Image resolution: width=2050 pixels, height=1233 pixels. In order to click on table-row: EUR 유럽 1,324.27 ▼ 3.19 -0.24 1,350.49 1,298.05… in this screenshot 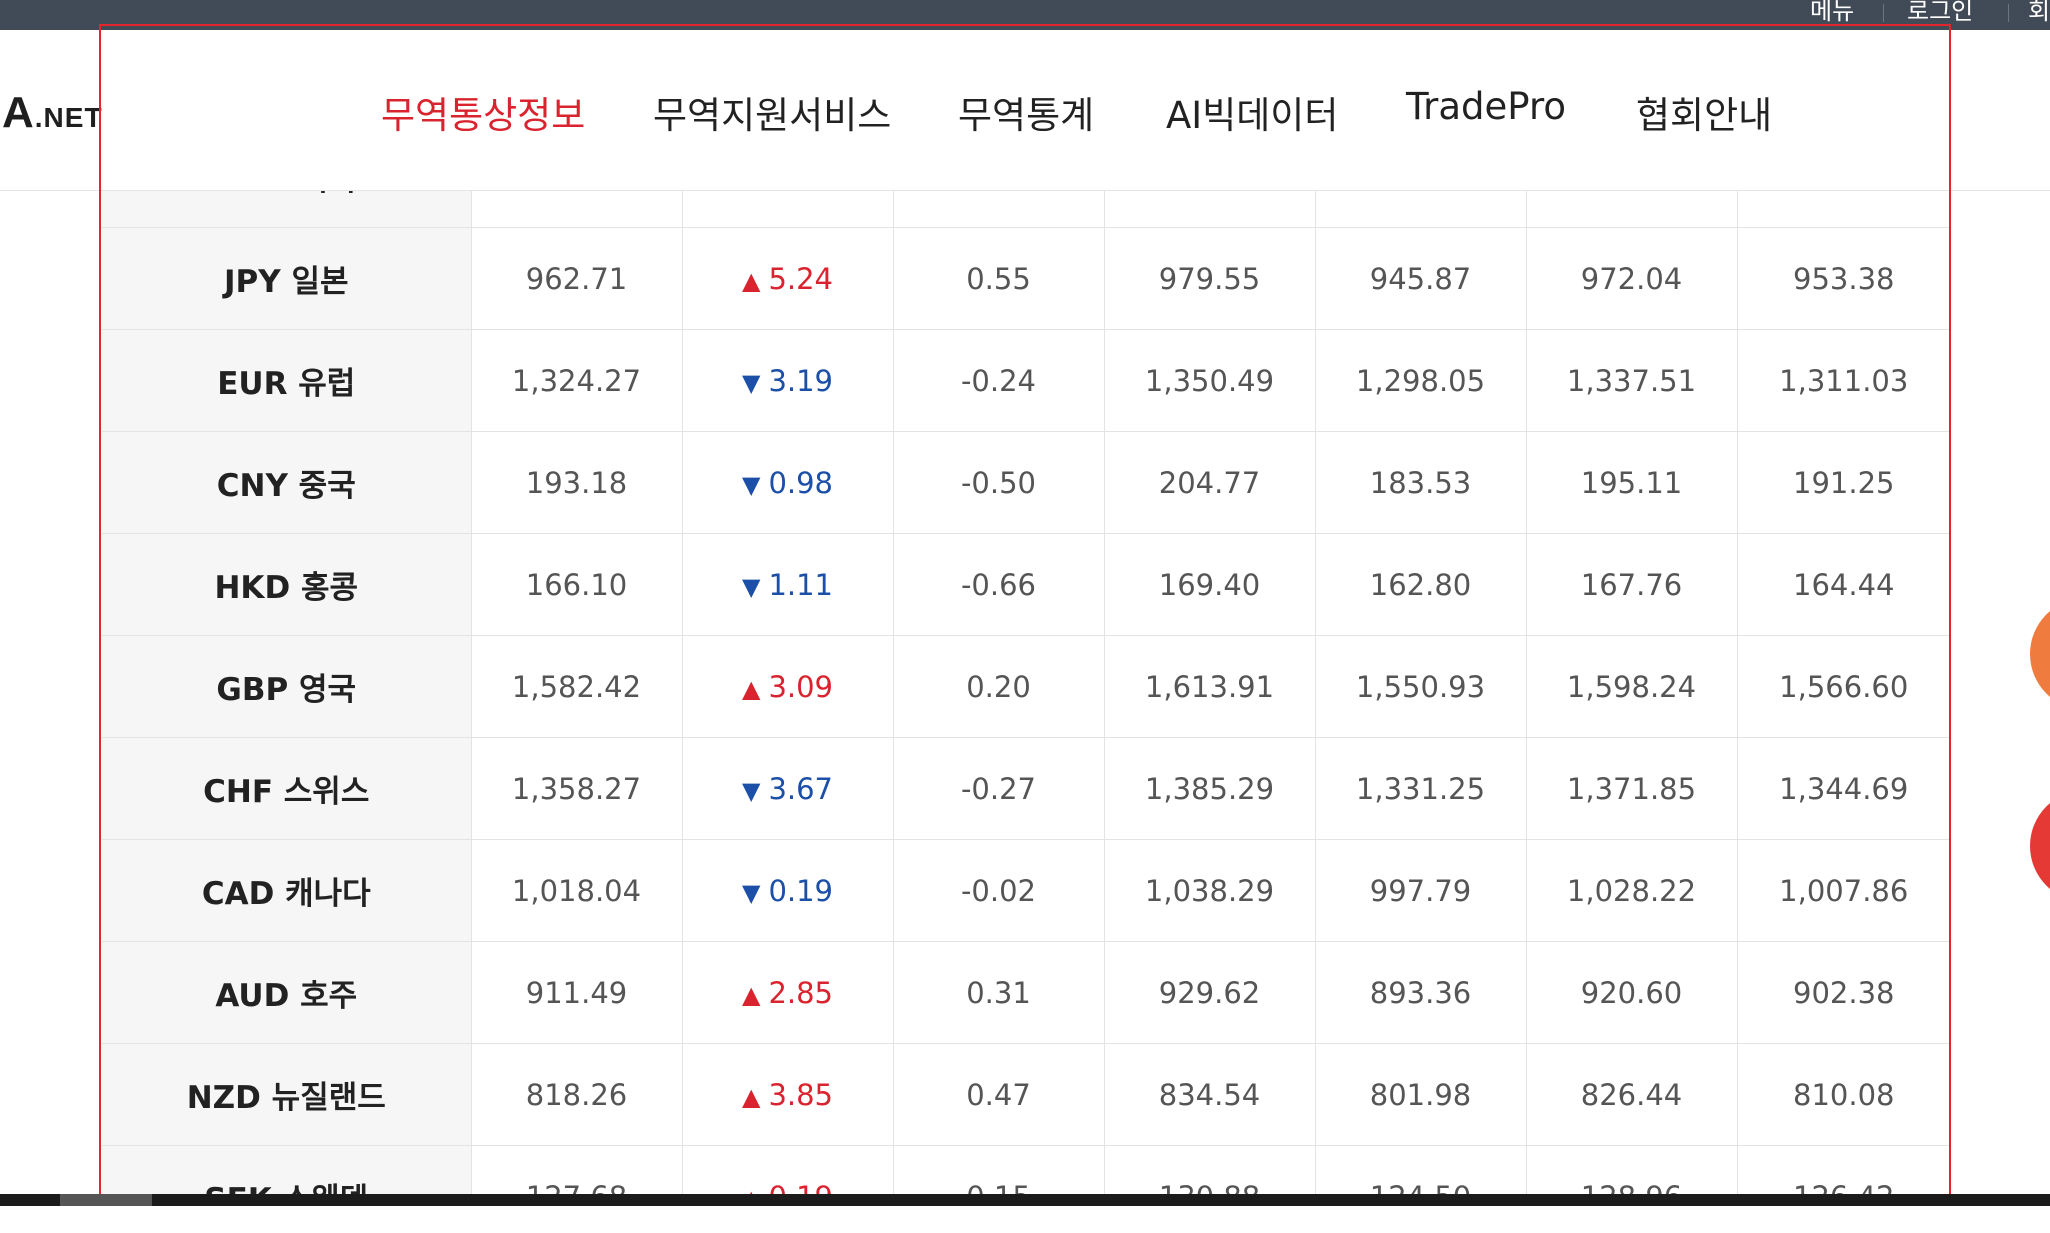, I will do `click(1026, 380)`.